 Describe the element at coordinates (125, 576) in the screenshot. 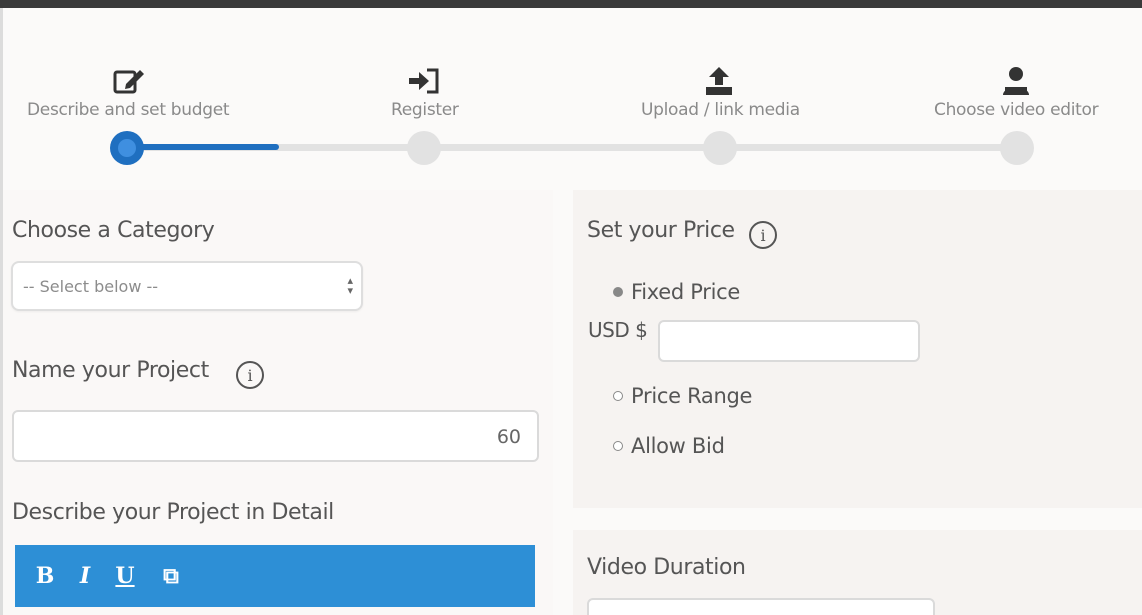

I see `underline-button: U` at that location.